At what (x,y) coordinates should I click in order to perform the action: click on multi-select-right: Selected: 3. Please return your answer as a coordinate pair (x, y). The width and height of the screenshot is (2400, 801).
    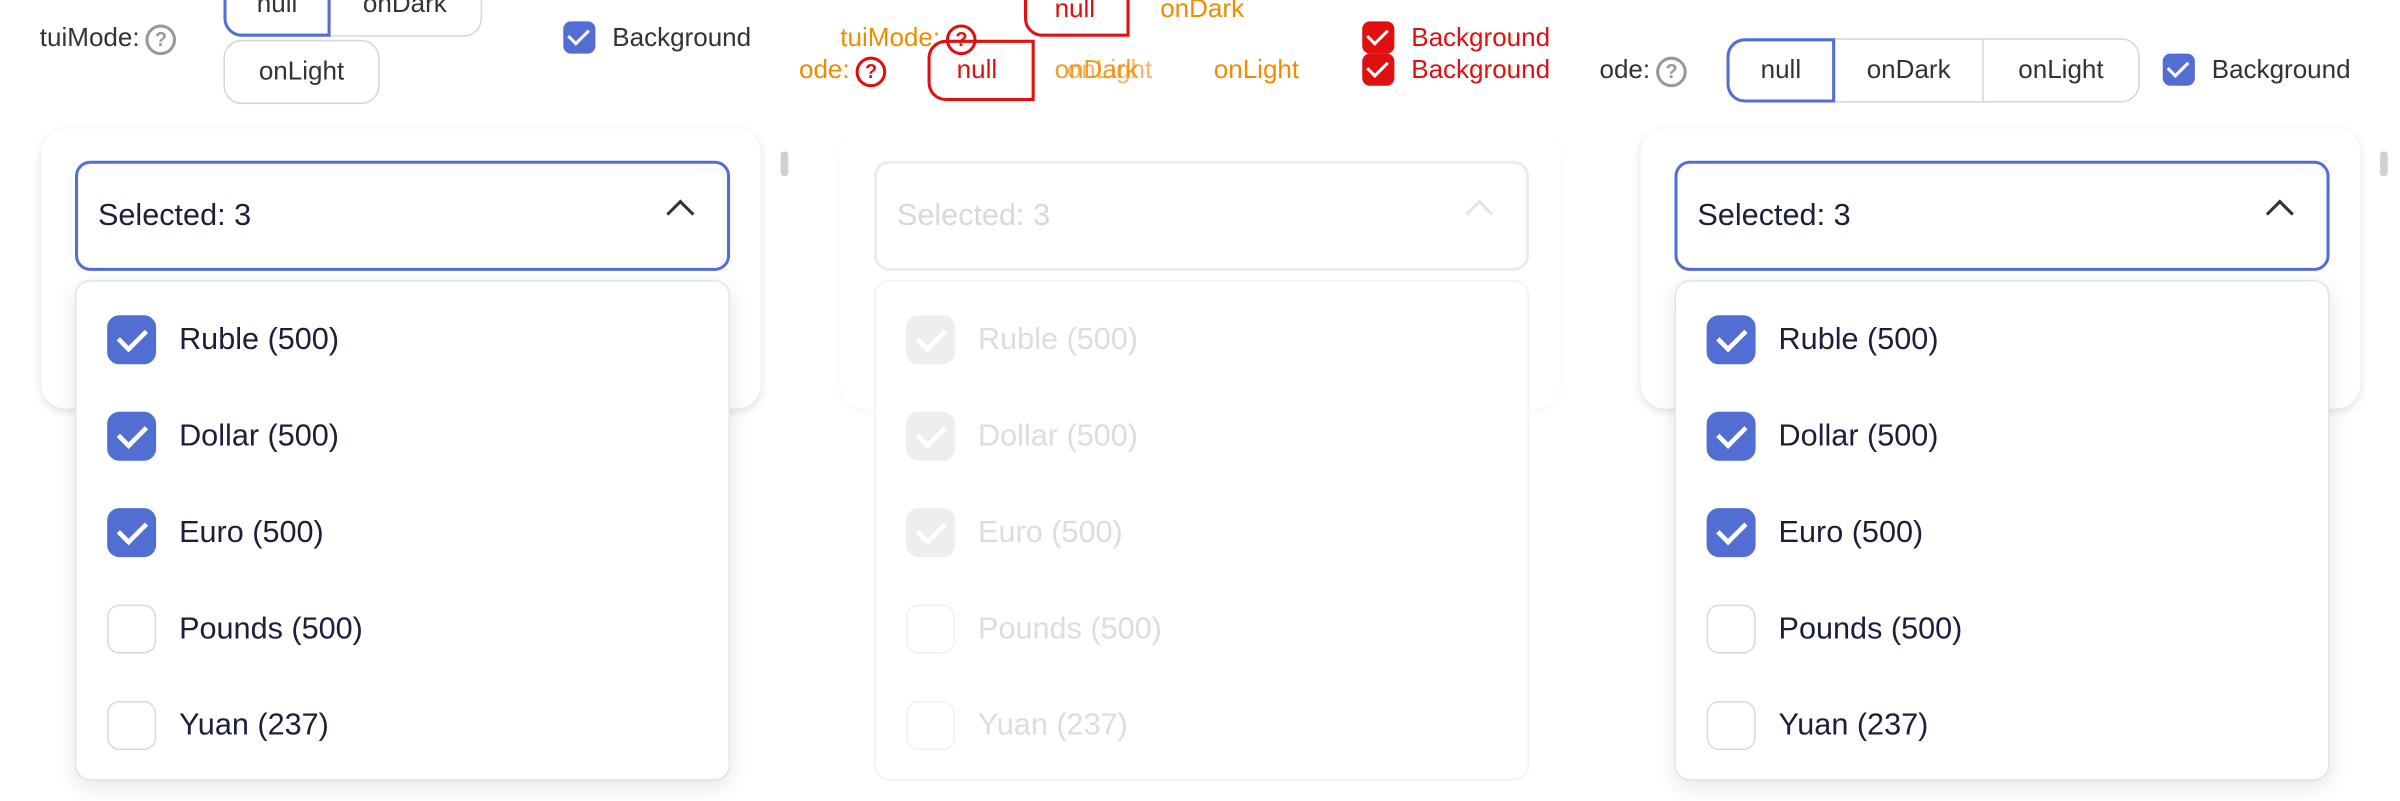
    Looking at the image, I should click on (2002, 215).